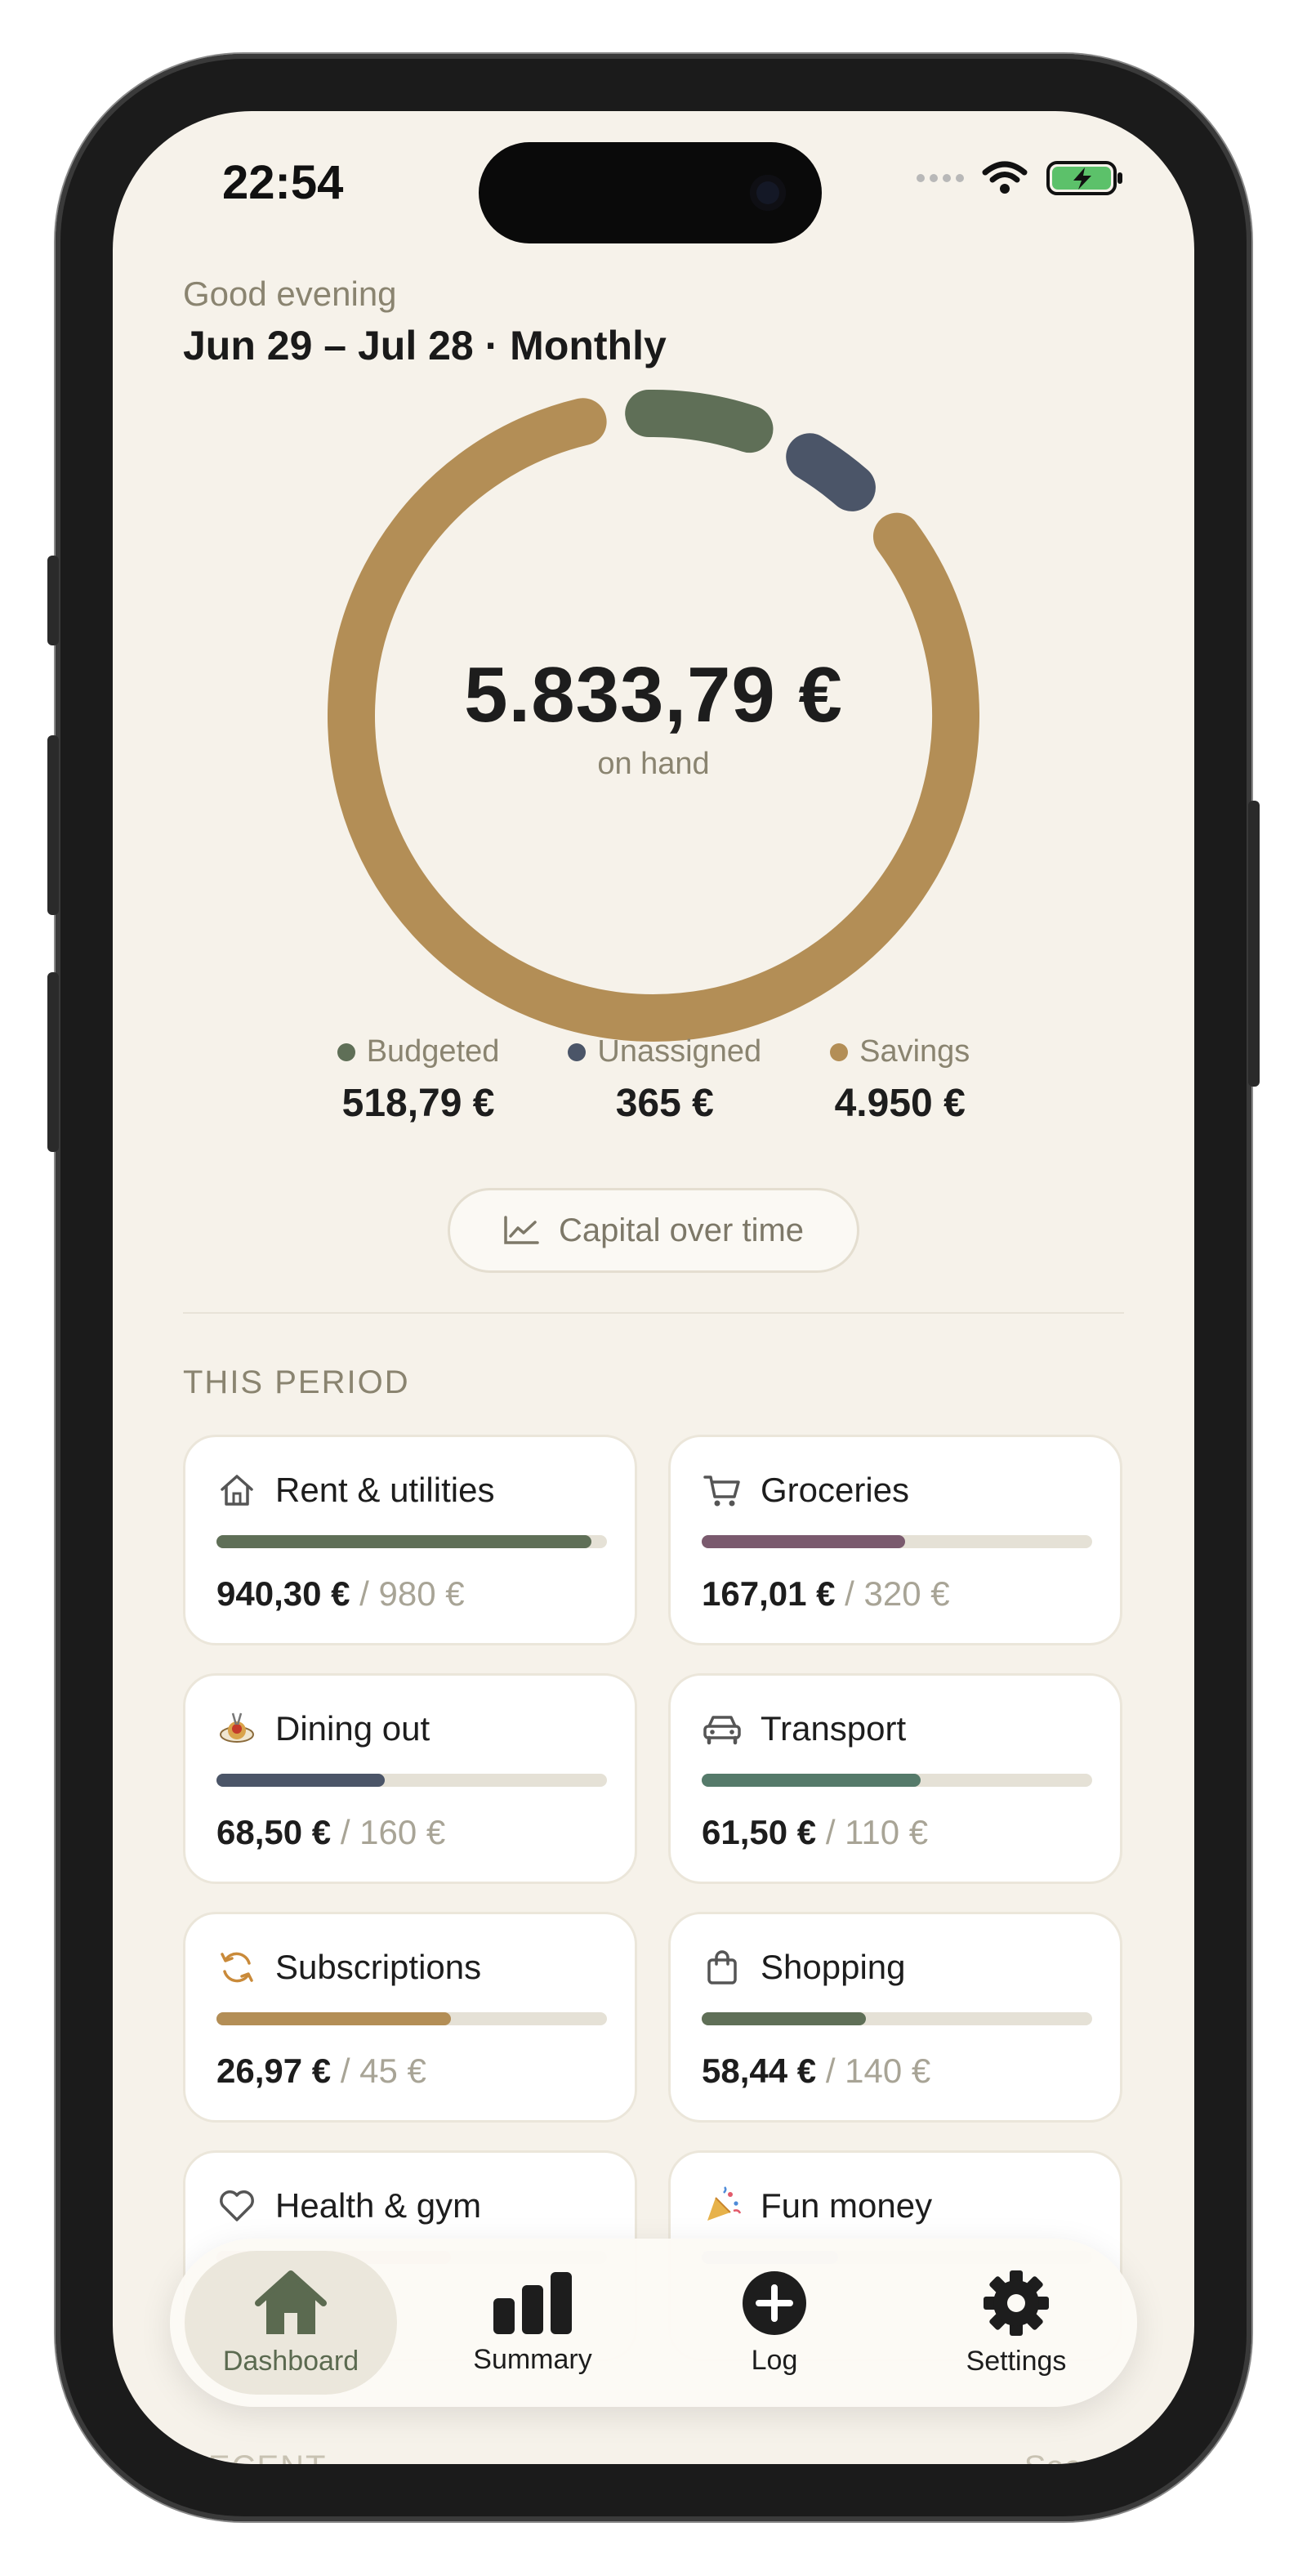  Describe the element at coordinates (847, 2205) in the screenshot. I see `category-name: Fun money` at that location.